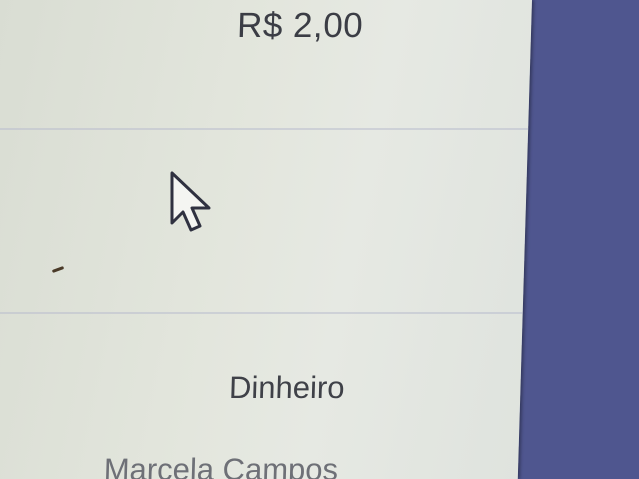 The image size is (639, 479). I want to click on payment-method: Dinheiro, so click(287, 387).